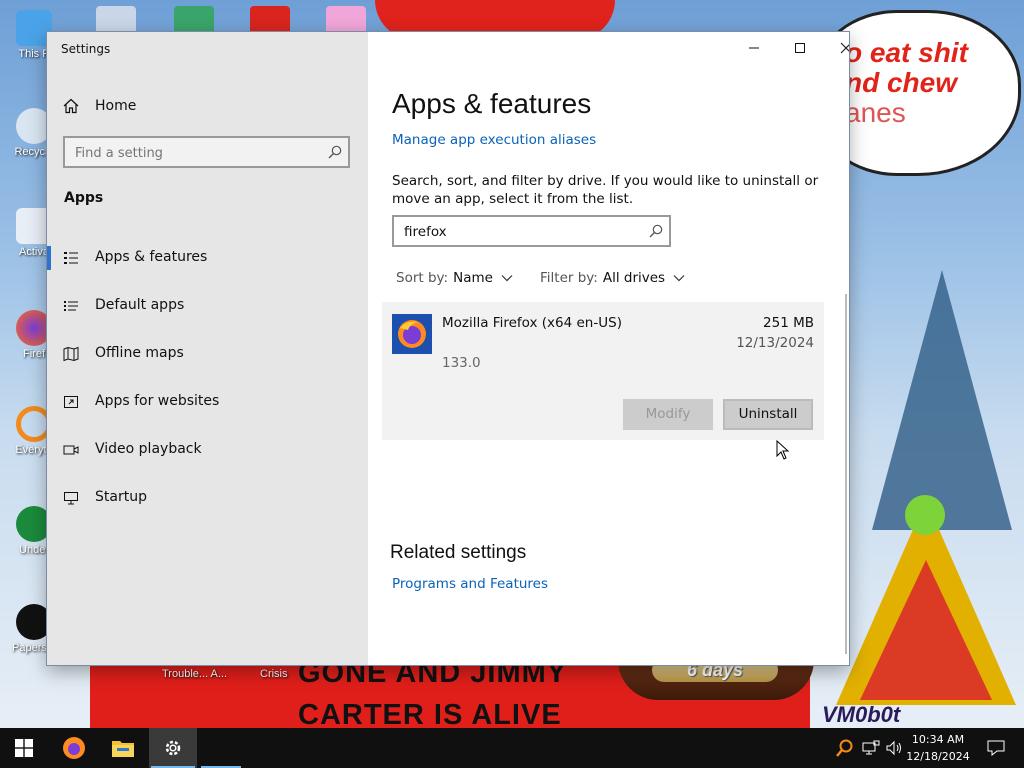 The image size is (1024, 768). I want to click on app-search-input, so click(519, 232).